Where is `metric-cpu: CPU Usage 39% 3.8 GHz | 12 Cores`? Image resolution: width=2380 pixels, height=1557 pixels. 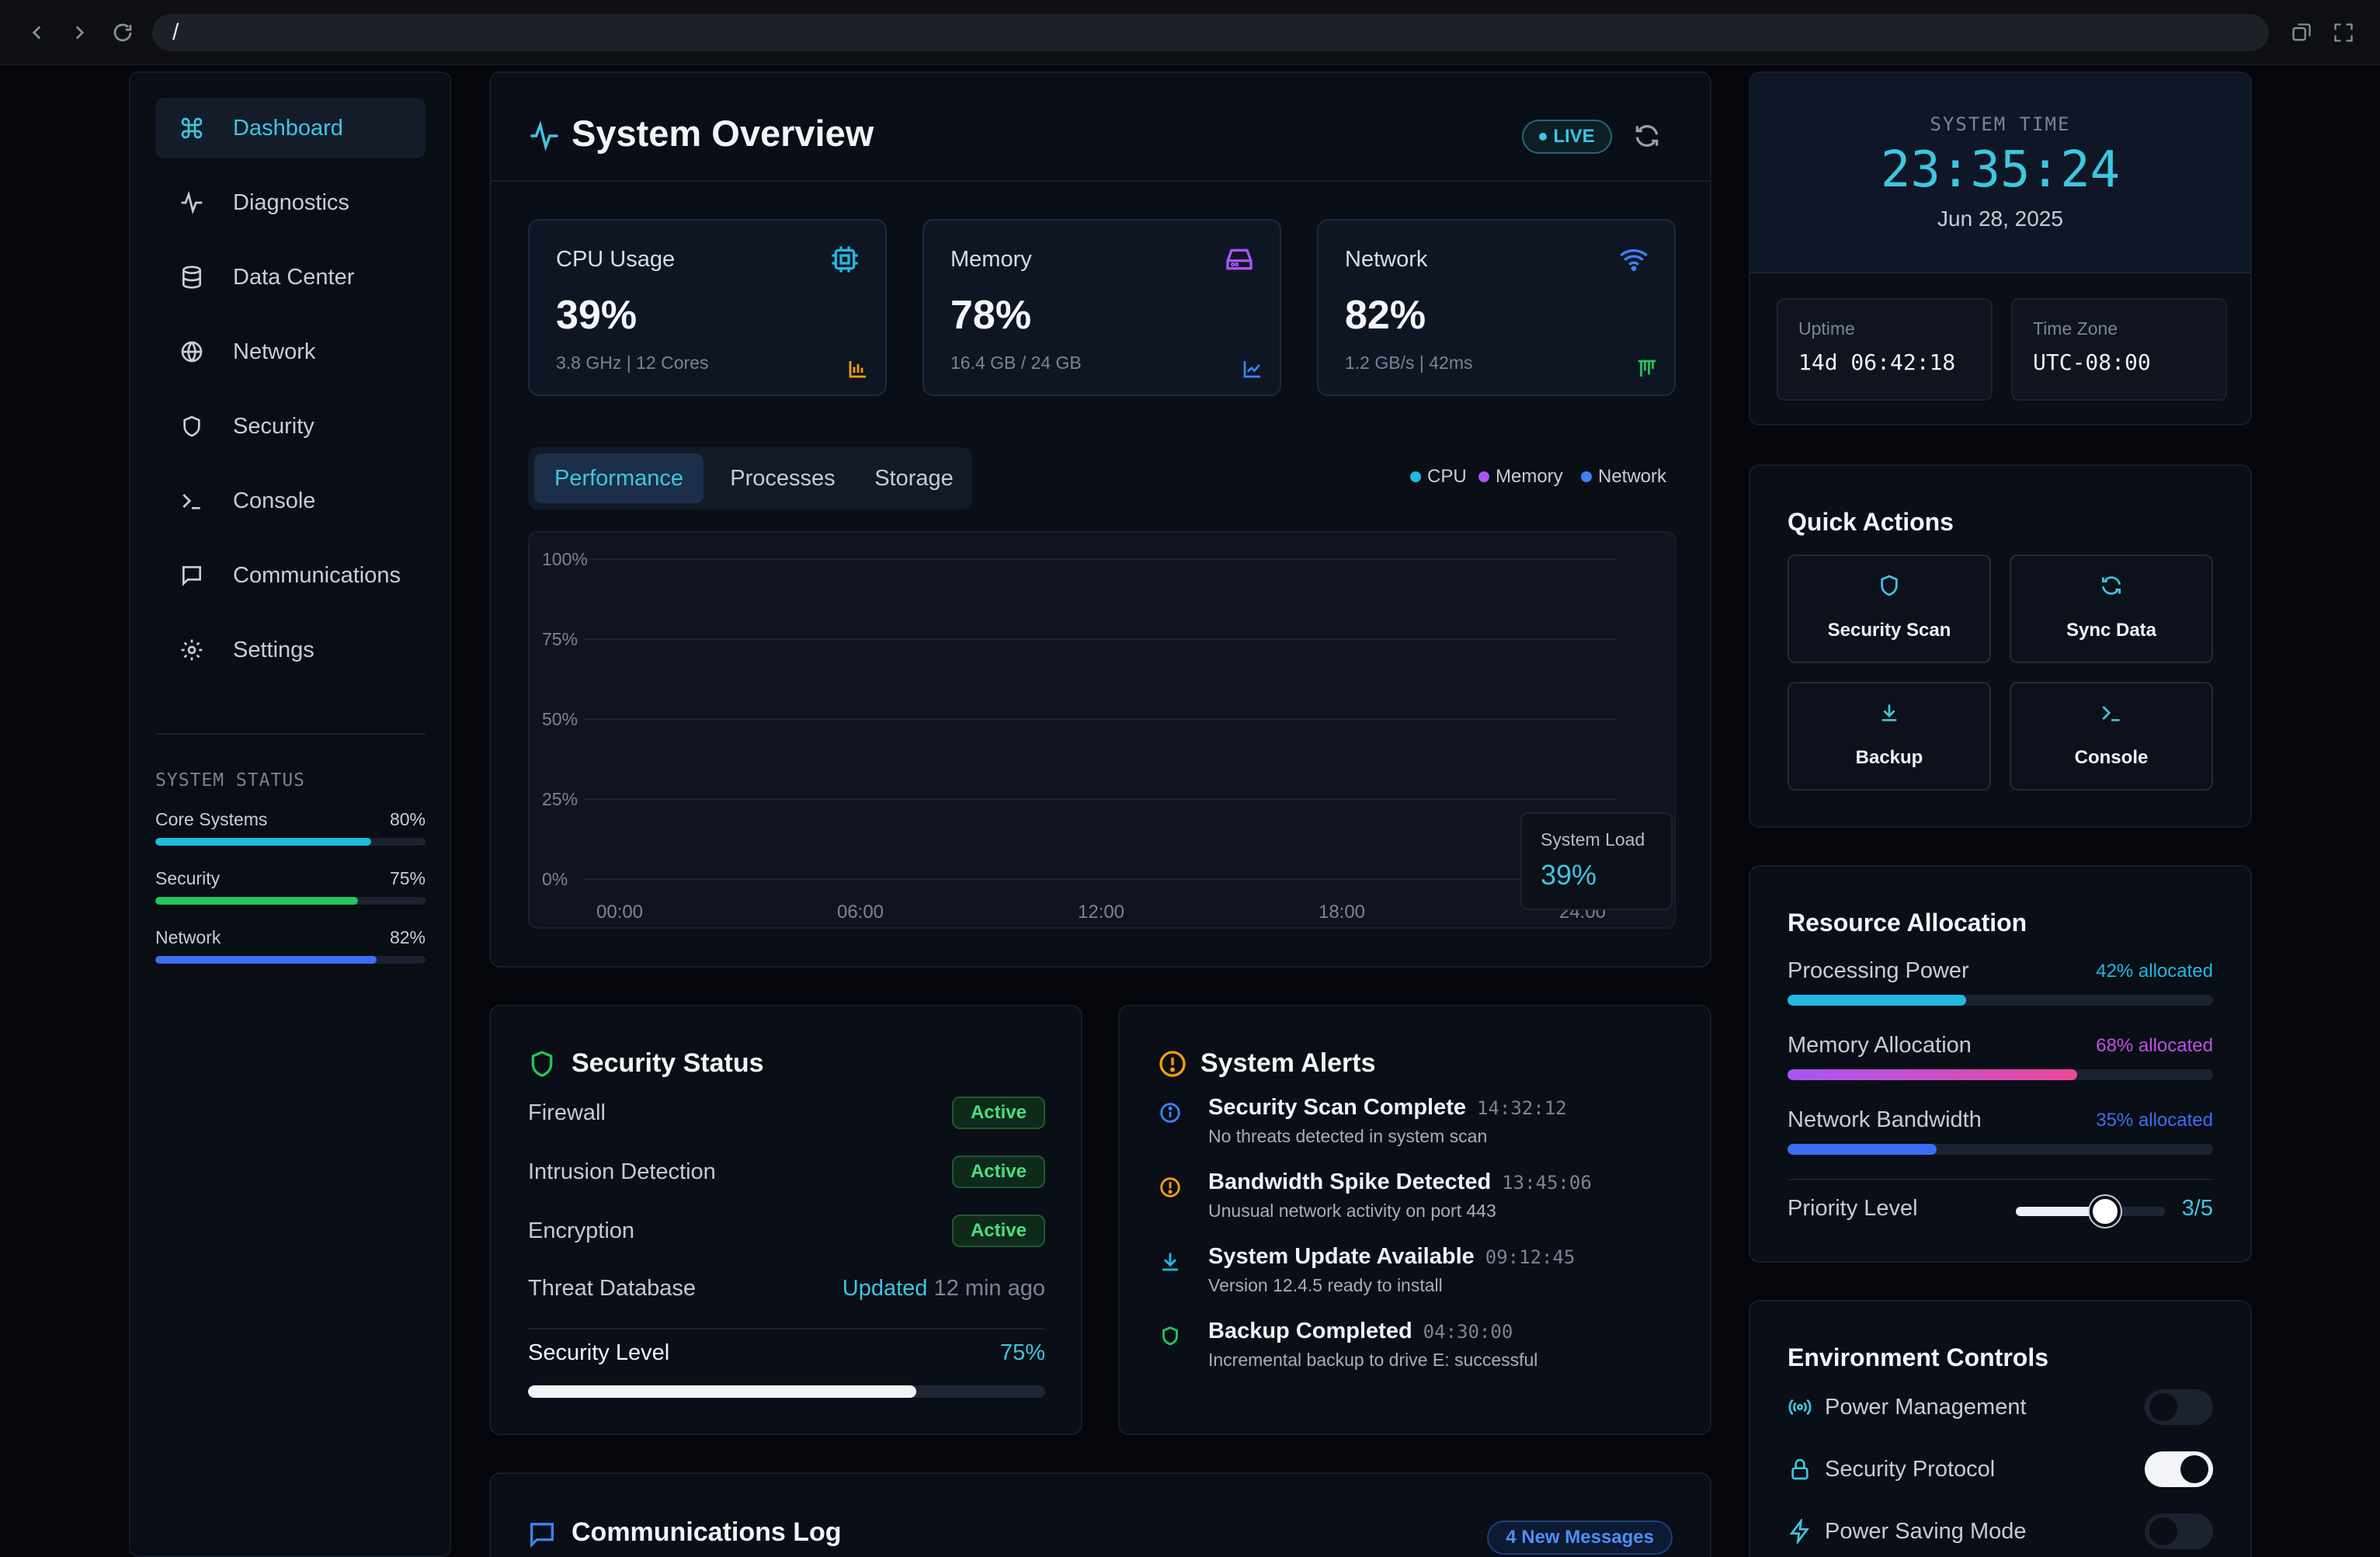
metric-cpu: CPU Usage 39% 3.8 GHz | 12 Cores is located at coordinates (707, 307).